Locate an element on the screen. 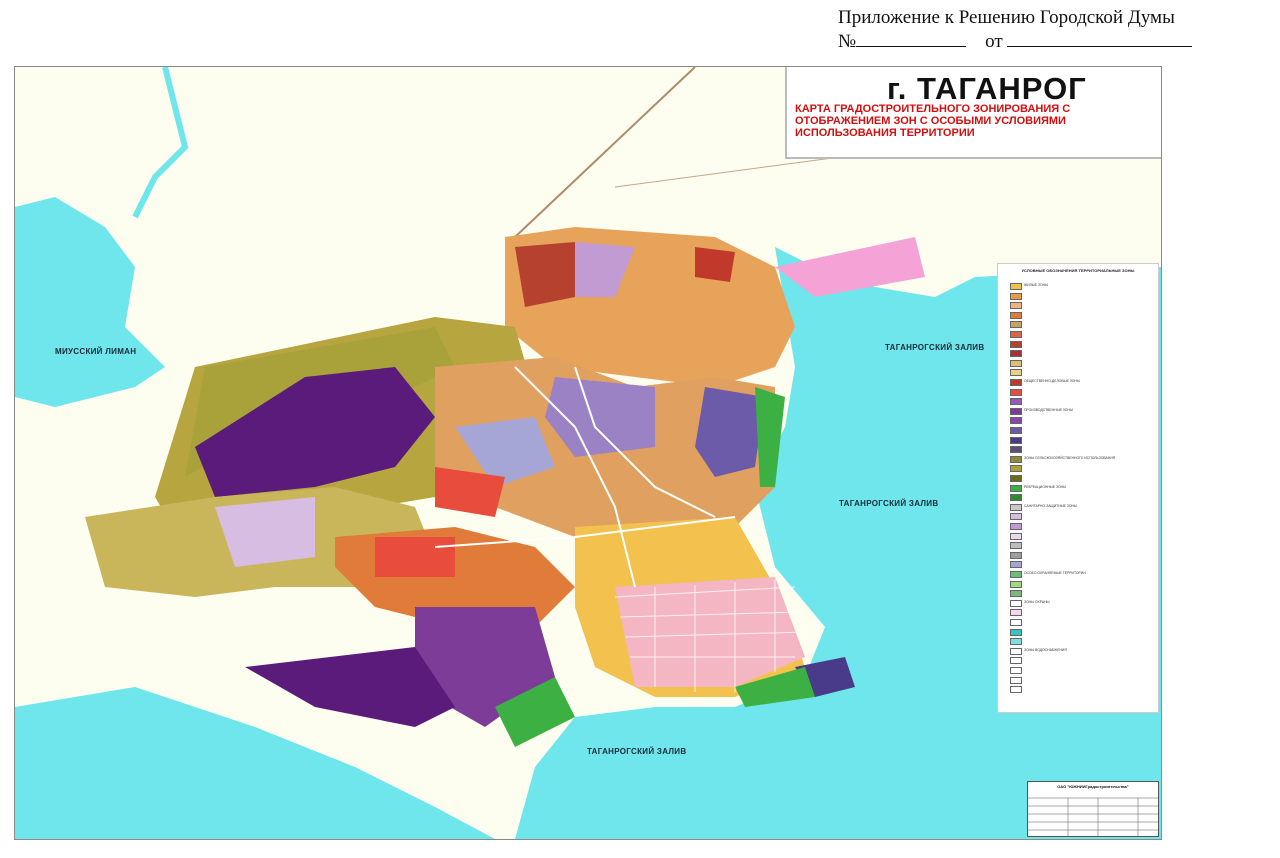 Image resolution: width=1280 pixels, height=858 pixels. legend-item: РЕКРЕАЦИОННЫЕ ЗОНЫ is located at coordinates (1082, 488).